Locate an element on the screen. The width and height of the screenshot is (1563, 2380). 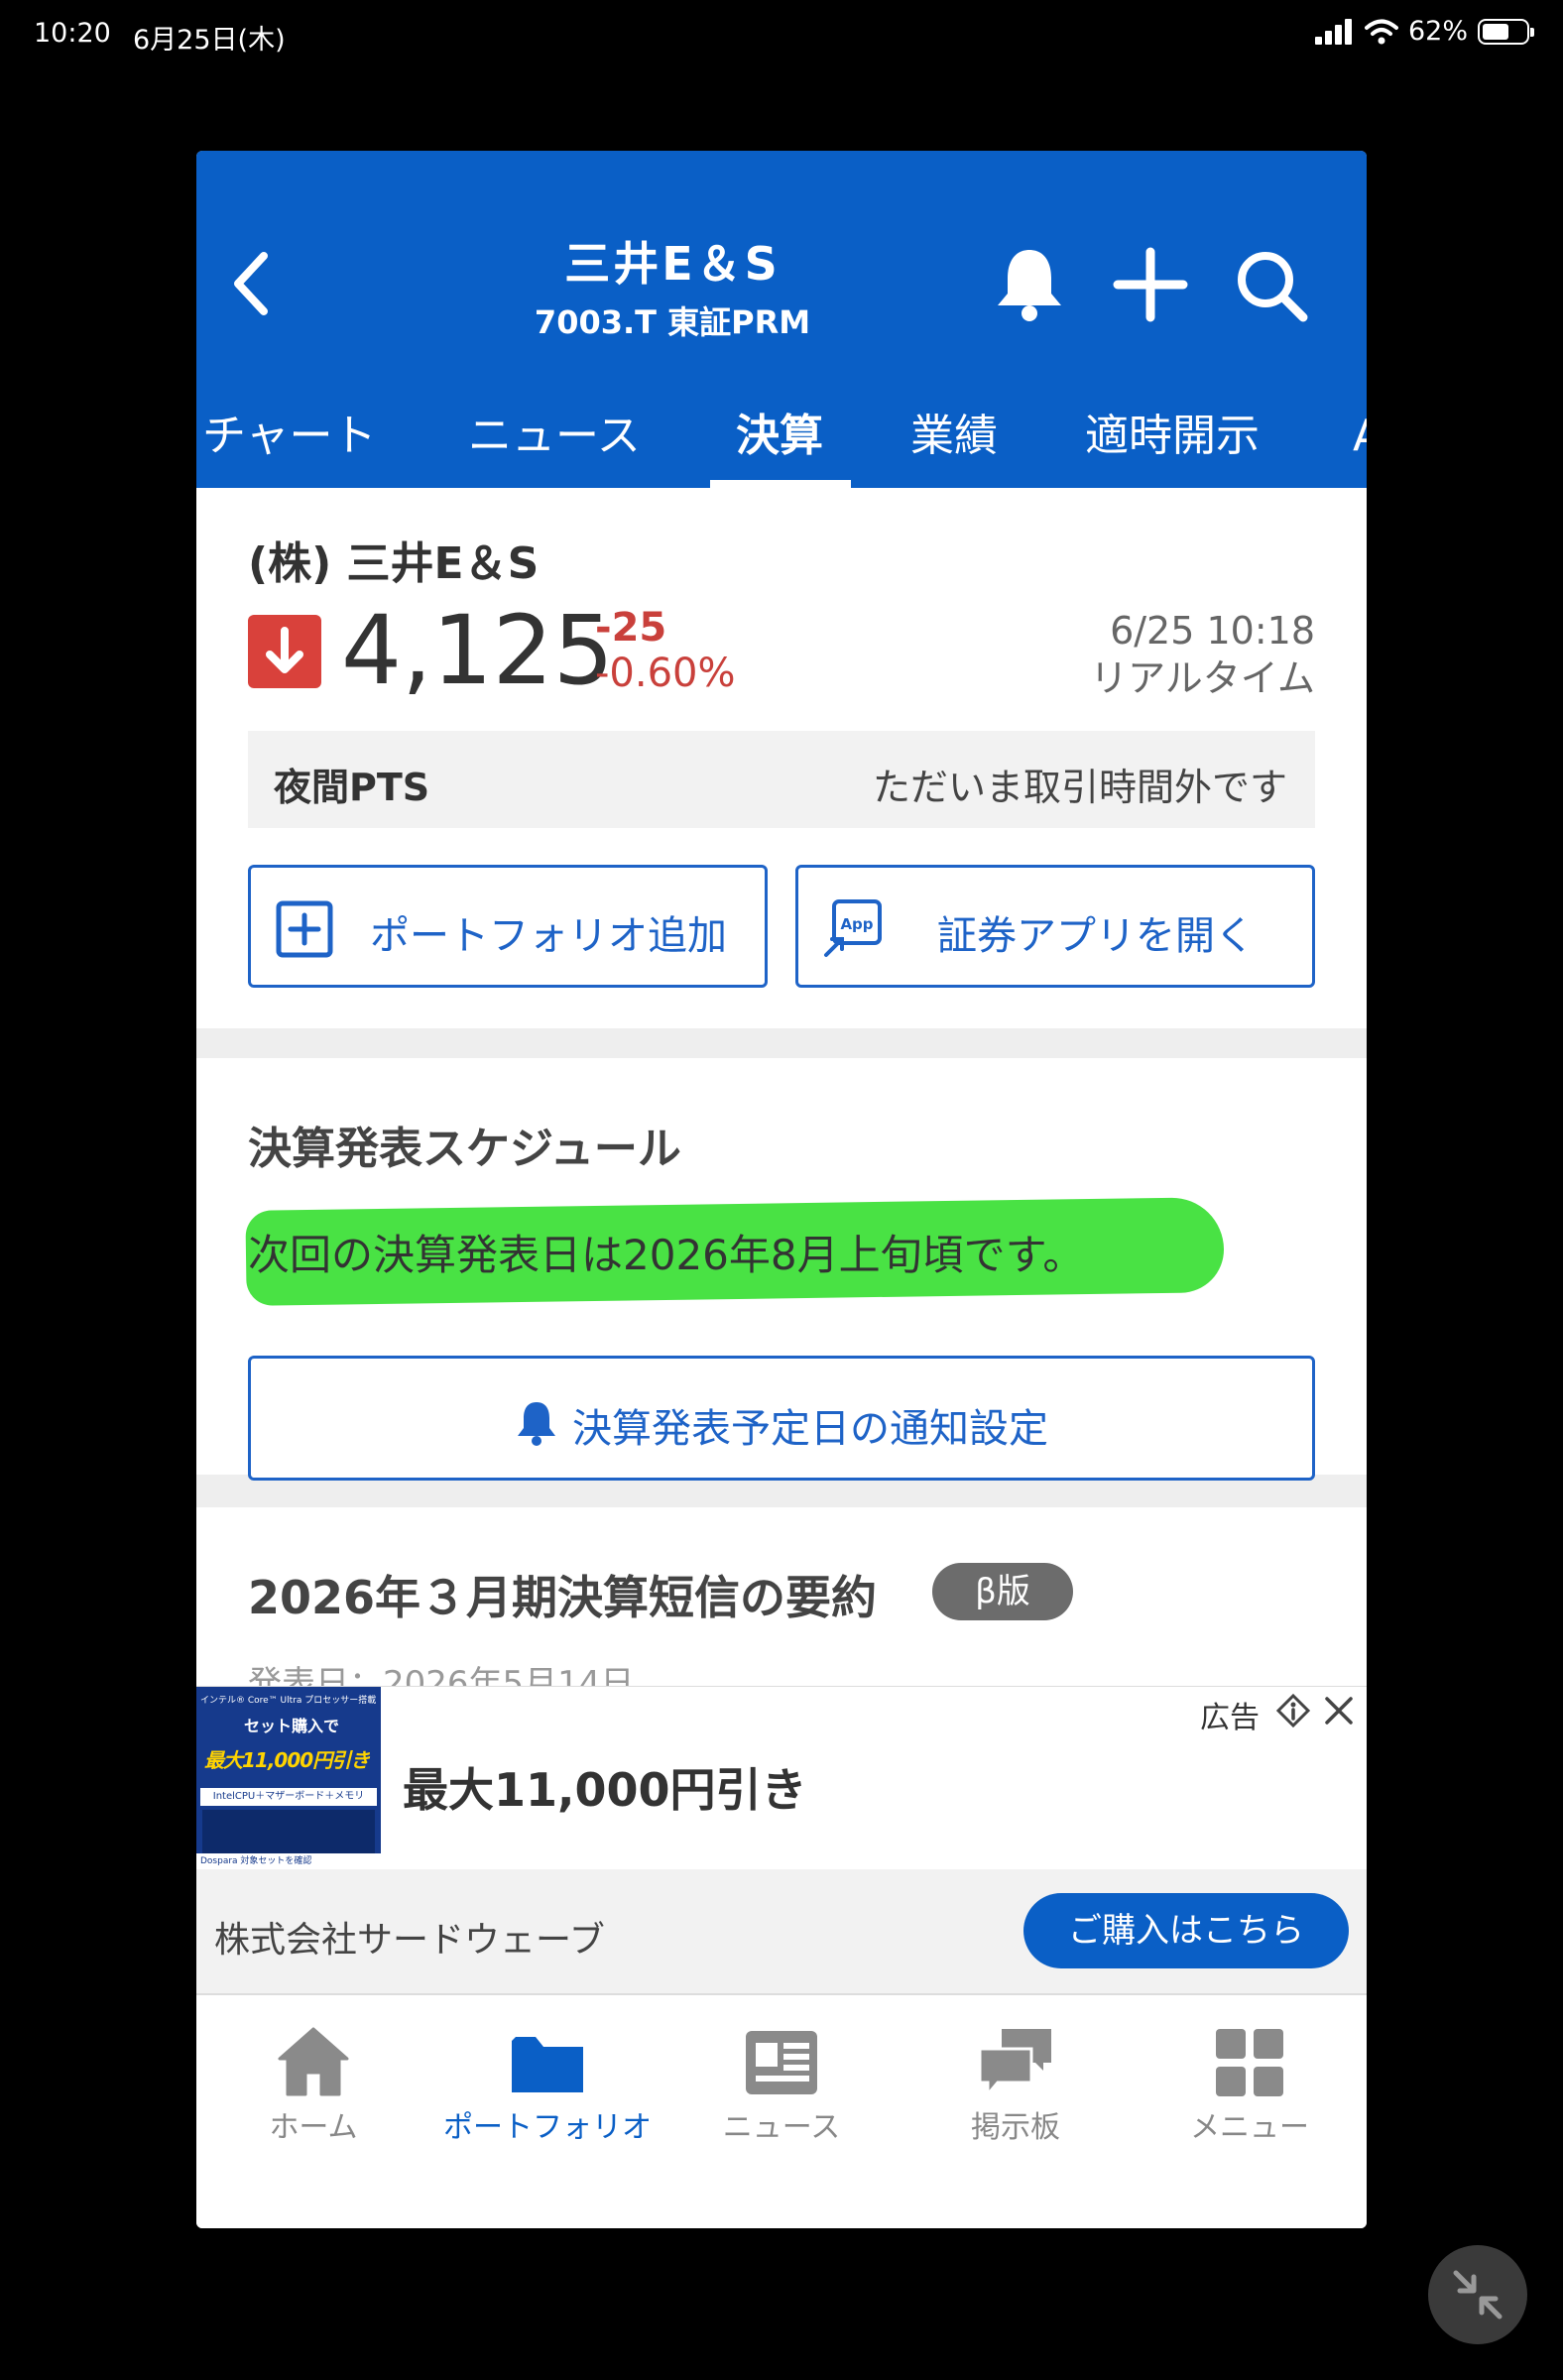
open-securities-app-label: 証券アプリを開く is located at coordinates (1096, 936).